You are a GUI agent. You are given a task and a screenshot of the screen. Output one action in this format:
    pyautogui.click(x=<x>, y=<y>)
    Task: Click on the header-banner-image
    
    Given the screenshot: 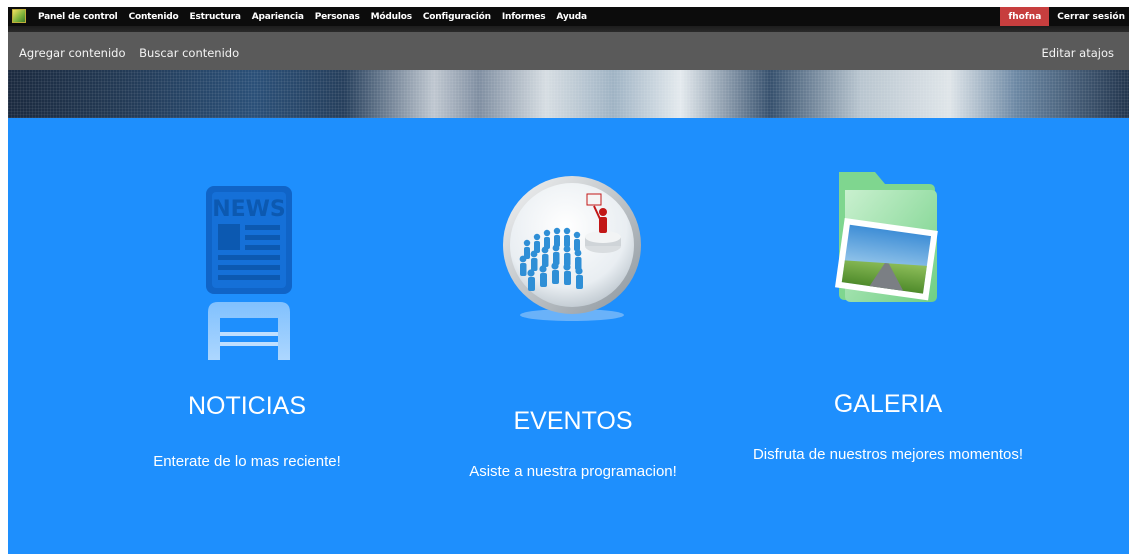 What is the action you would take?
    pyautogui.click(x=568, y=94)
    